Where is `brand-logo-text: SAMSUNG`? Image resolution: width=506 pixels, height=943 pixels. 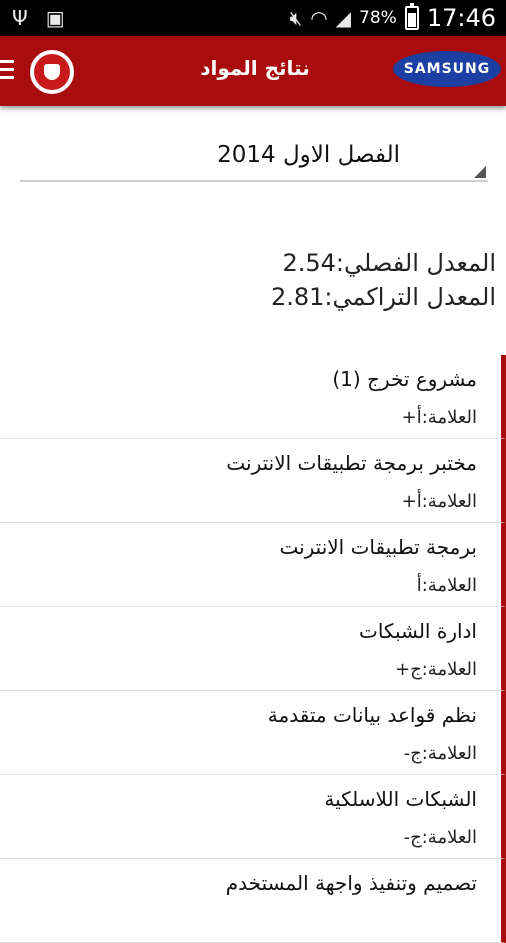 brand-logo-text: SAMSUNG is located at coordinates (447, 69).